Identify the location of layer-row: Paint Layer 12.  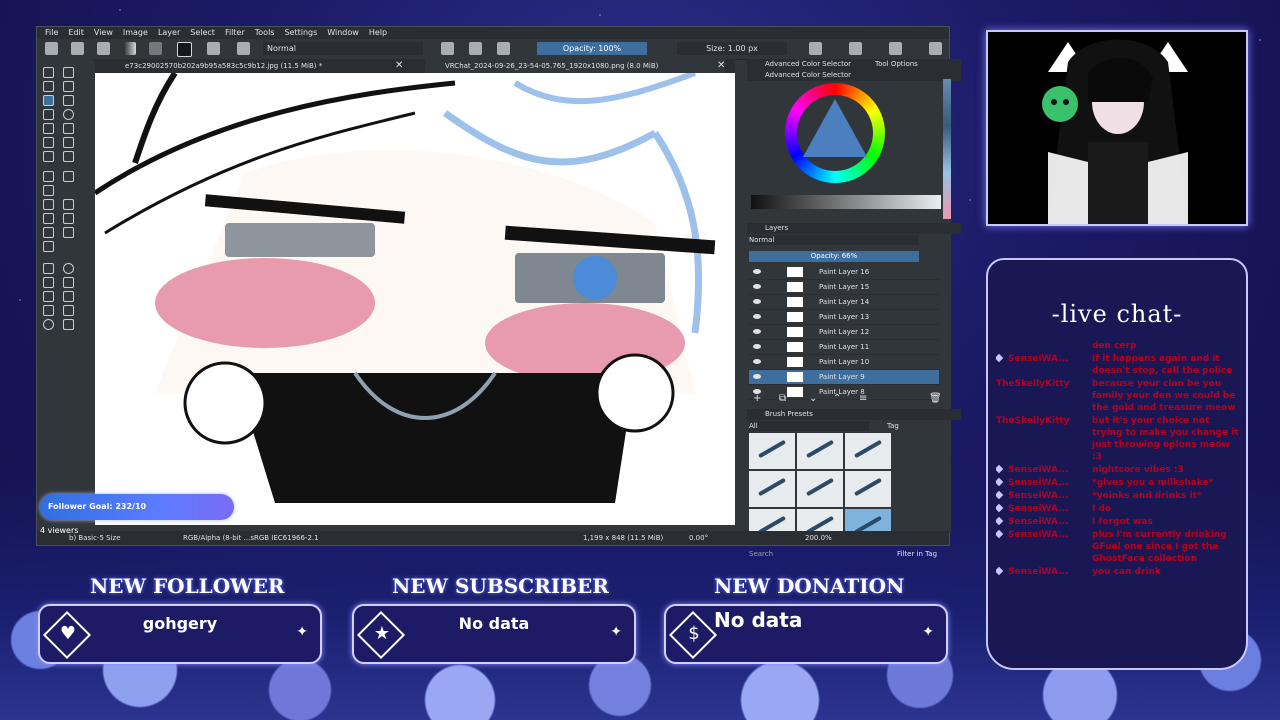
(844, 332).